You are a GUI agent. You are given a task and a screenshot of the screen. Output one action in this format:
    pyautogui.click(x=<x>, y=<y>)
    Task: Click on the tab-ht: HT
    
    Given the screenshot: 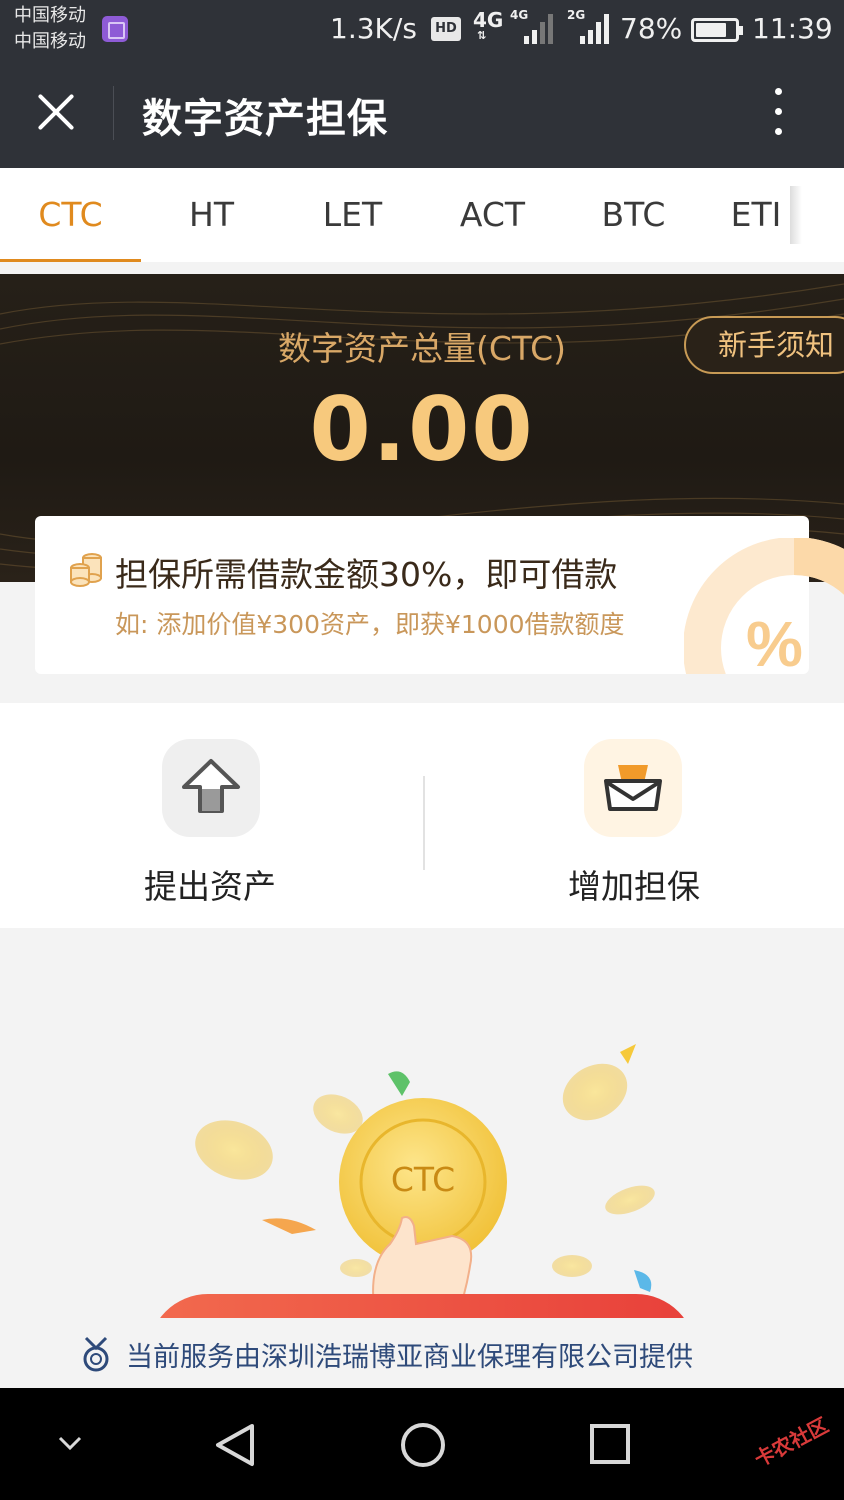 What is the action you would take?
    pyautogui.click(x=211, y=215)
    